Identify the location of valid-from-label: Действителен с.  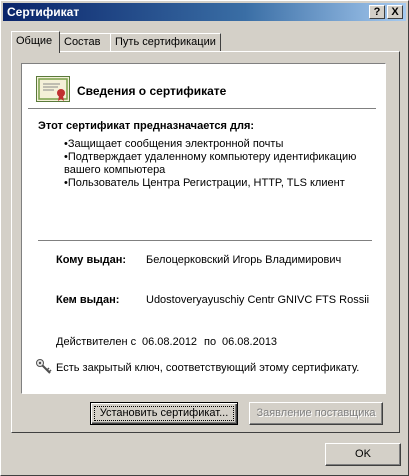
(96, 342).